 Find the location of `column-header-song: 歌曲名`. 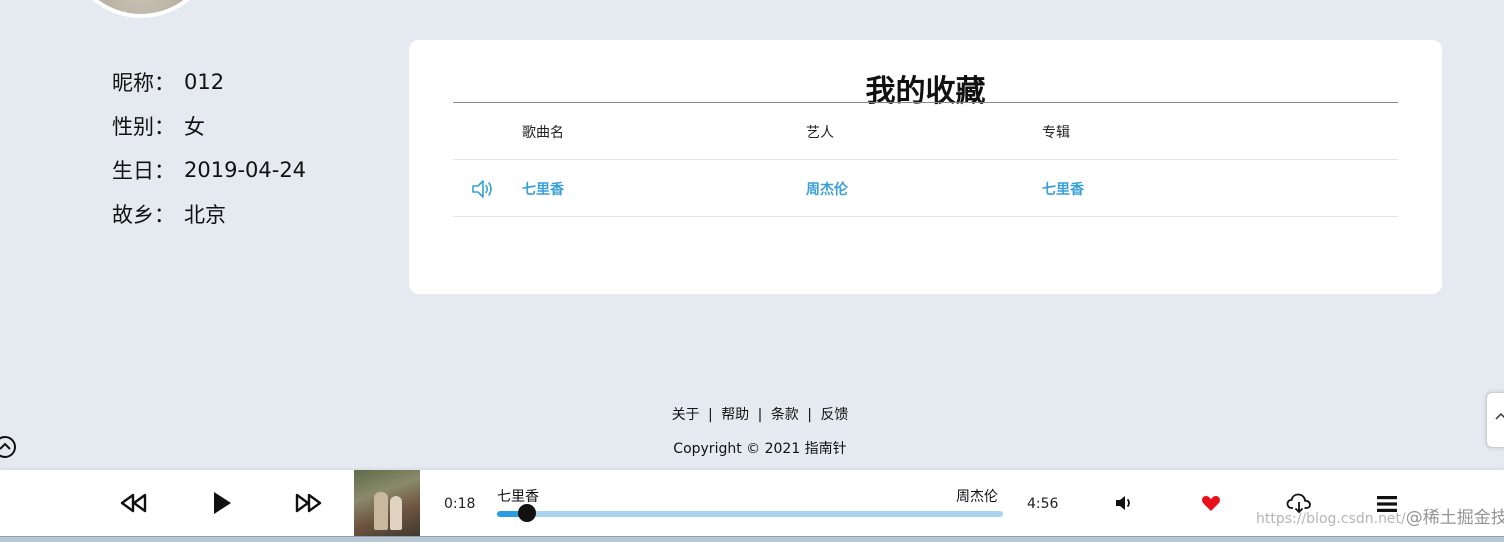

column-header-song: 歌曲名 is located at coordinates (543, 132).